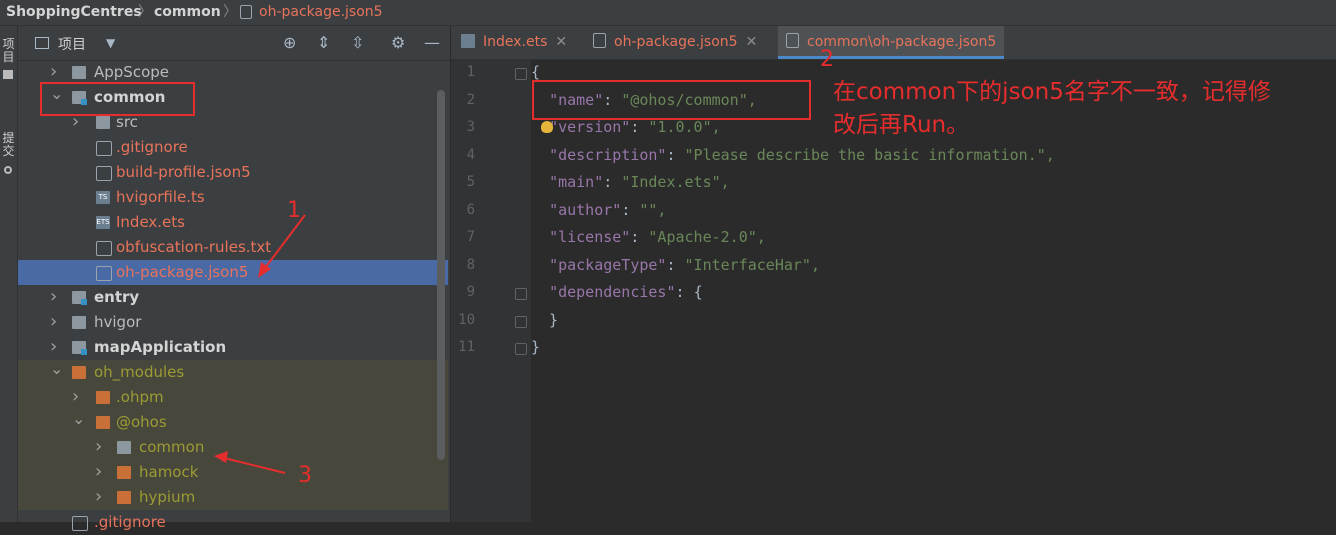  I want to click on annotation-number-1: 1, so click(294, 210).